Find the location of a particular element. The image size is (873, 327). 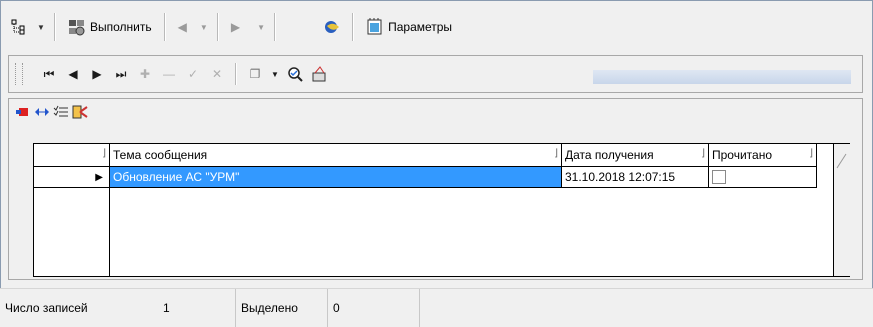

prior-record-icon: ◀ is located at coordinates (73, 74).